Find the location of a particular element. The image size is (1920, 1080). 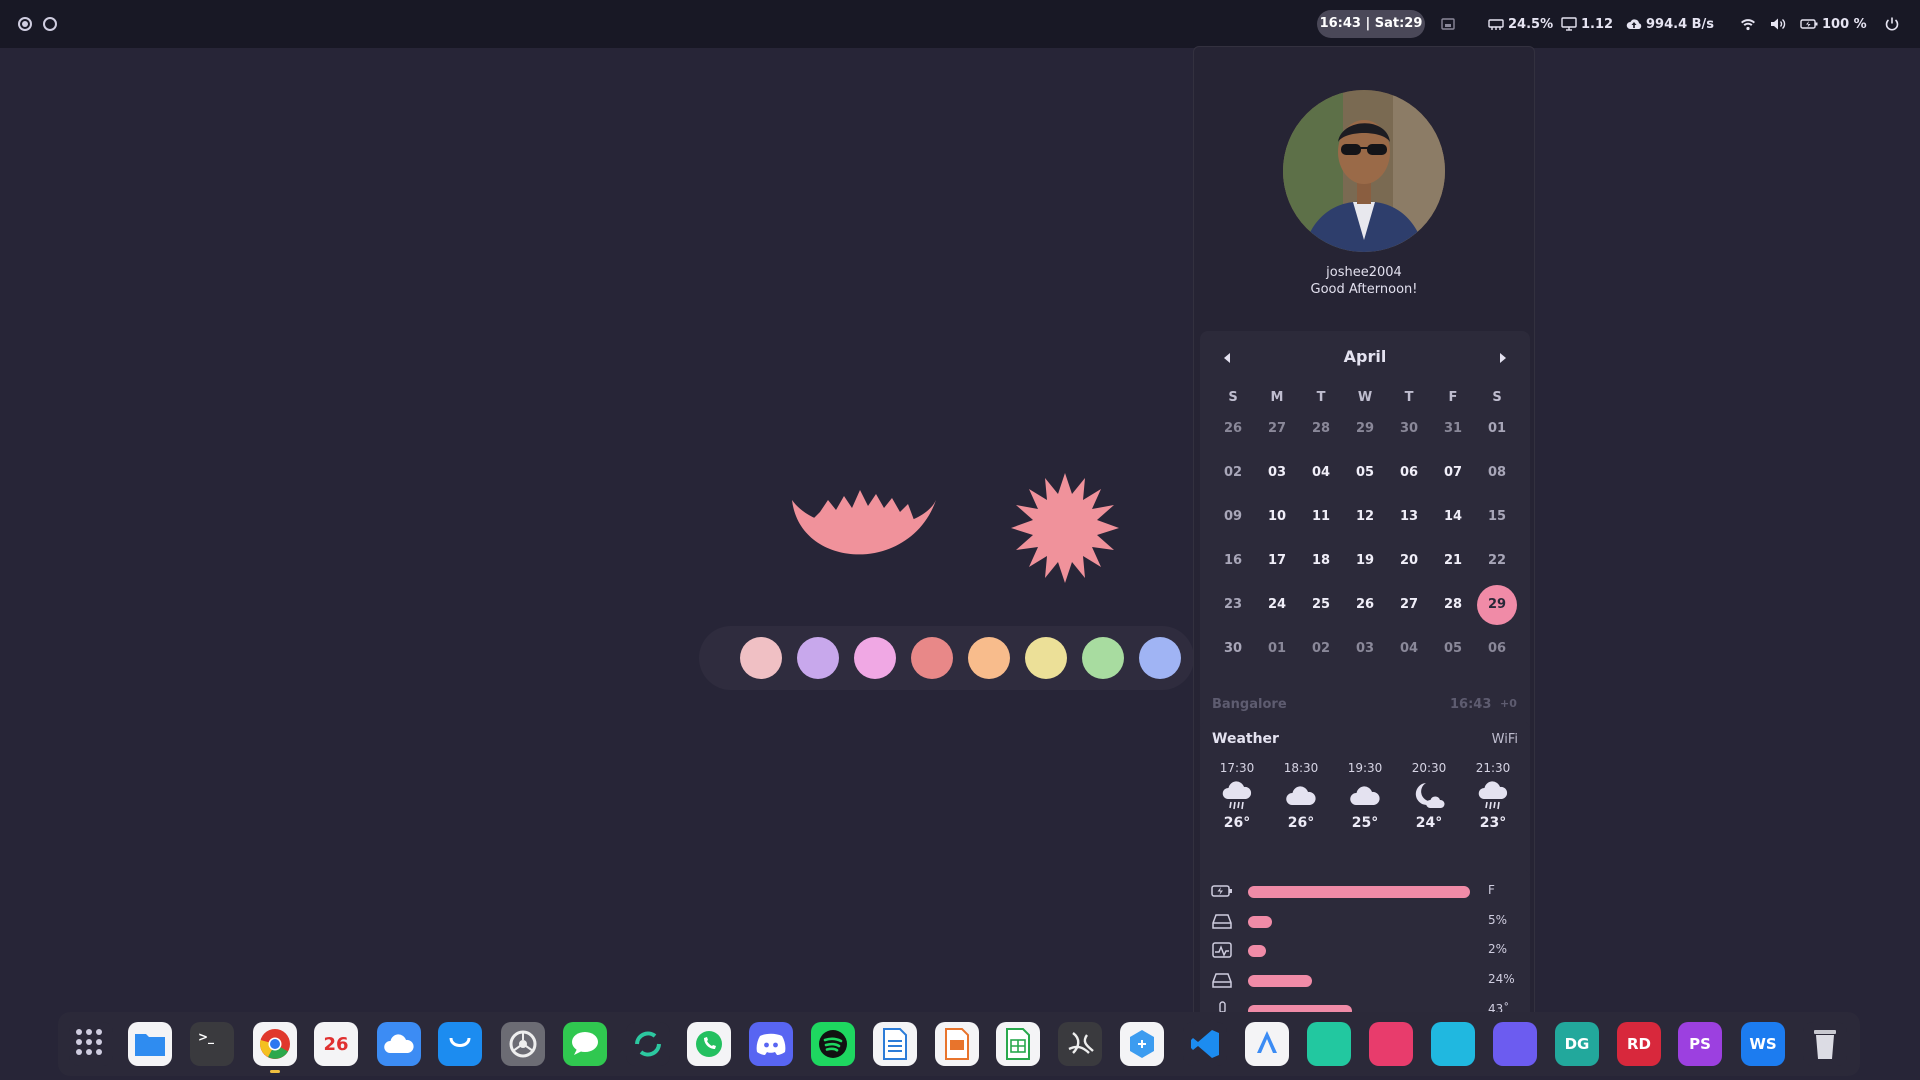

spotify-icon is located at coordinates (833, 1044).